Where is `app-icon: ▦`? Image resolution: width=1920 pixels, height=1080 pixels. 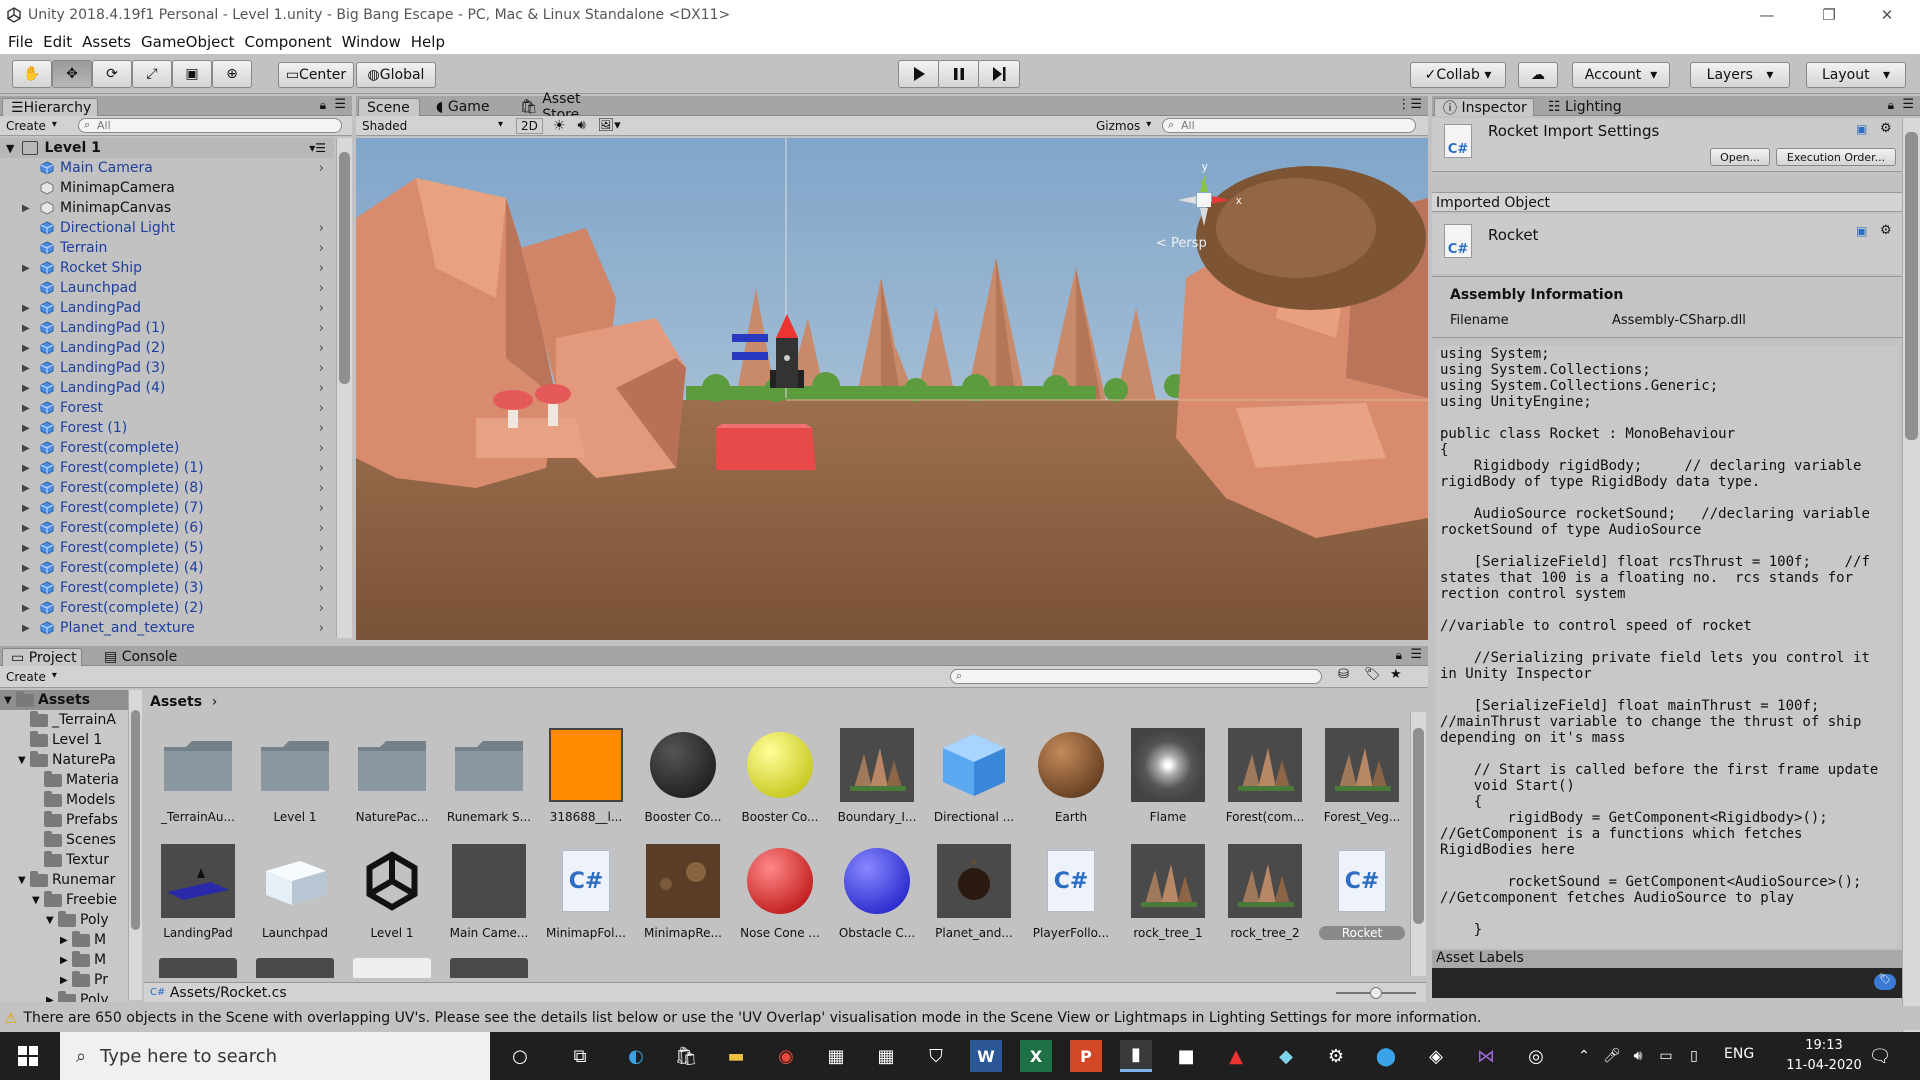 app-icon: ▦ is located at coordinates (836, 1056).